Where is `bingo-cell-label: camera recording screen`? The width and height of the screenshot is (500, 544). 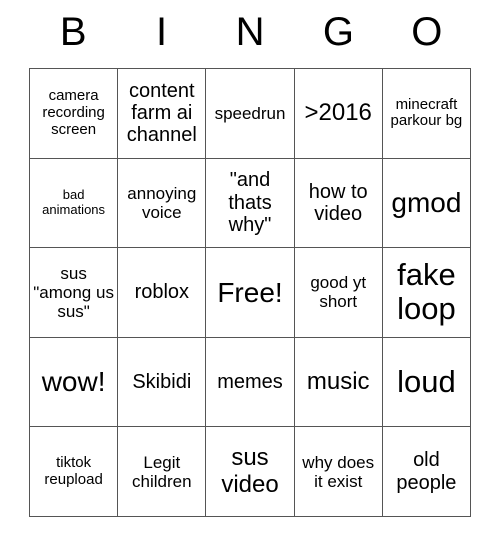 bingo-cell-label: camera recording screen is located at coordinates (73, 112).